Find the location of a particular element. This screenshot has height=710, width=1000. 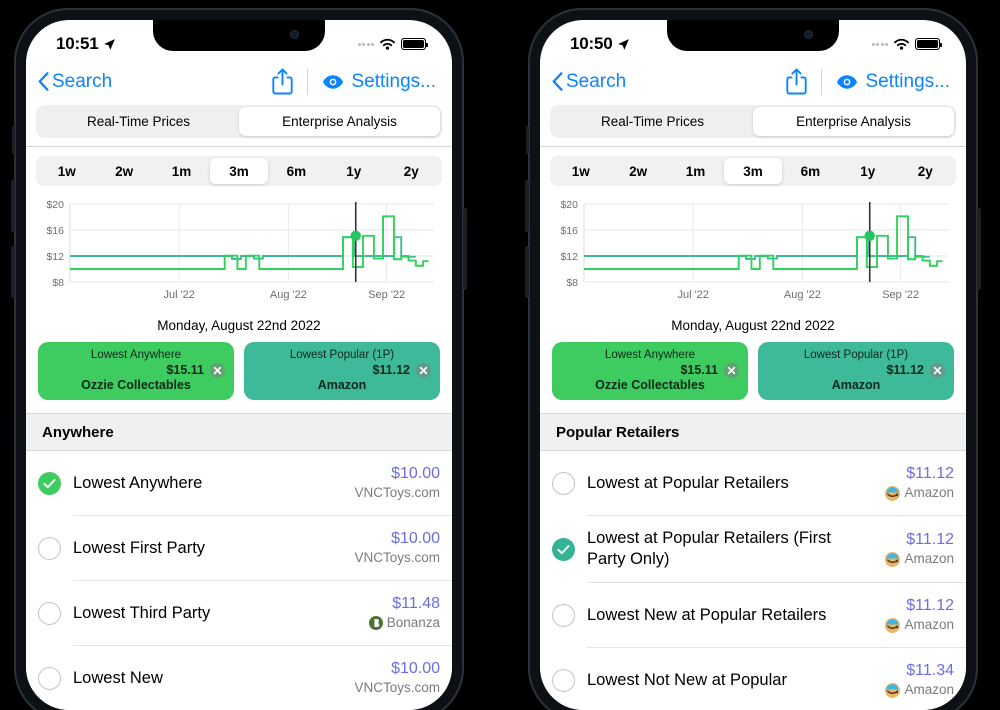

list-item-value: $11.12 Amazon is located at coordinates (919, 483).